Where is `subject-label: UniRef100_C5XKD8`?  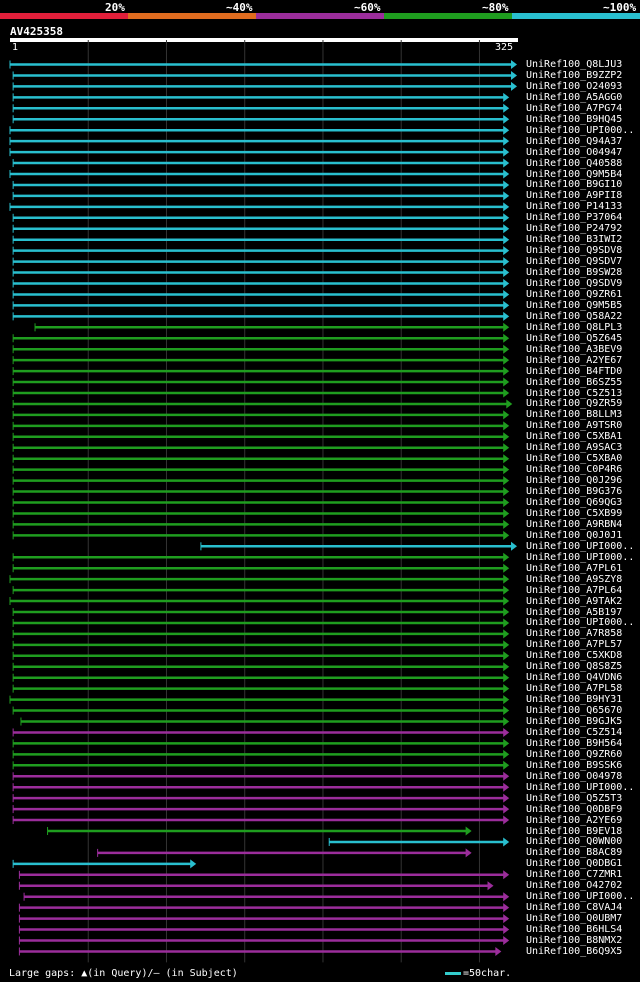 subject-label: UniRef100_C5XKD8 is located at coordinates (574, 655).